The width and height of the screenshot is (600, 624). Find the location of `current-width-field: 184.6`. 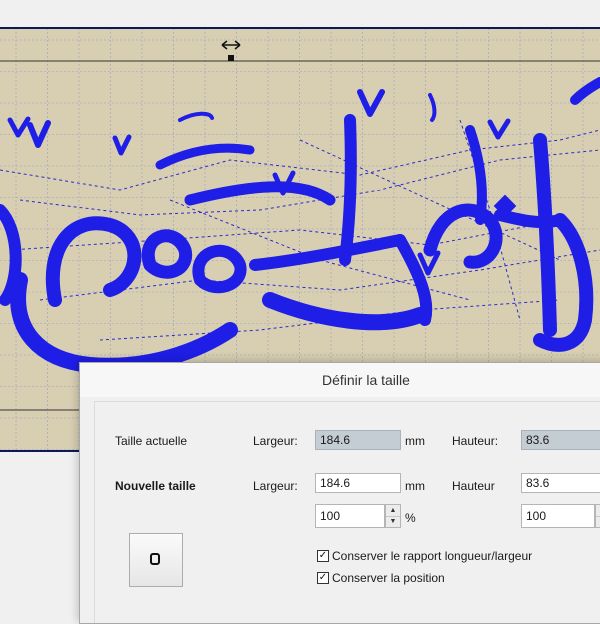

current-width-field: 184.6 is located at coordinates (358, 440).